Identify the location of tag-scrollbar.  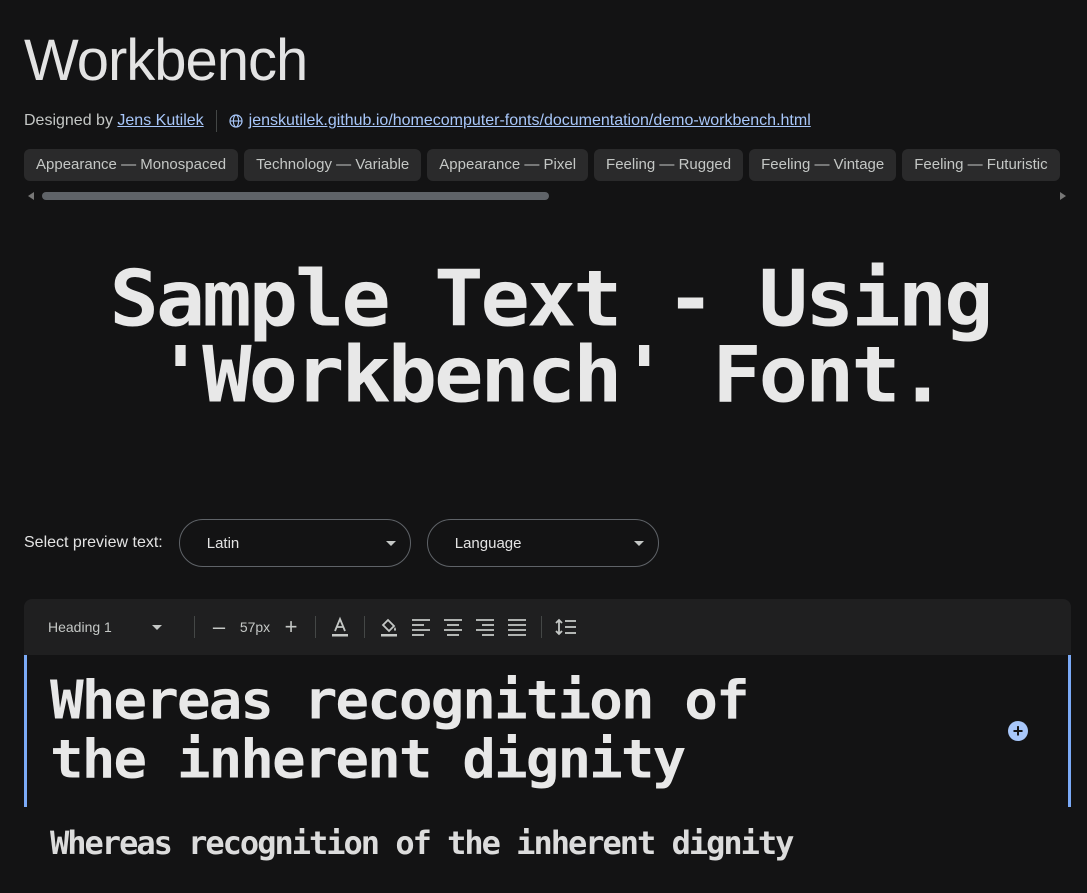
(547, 196).